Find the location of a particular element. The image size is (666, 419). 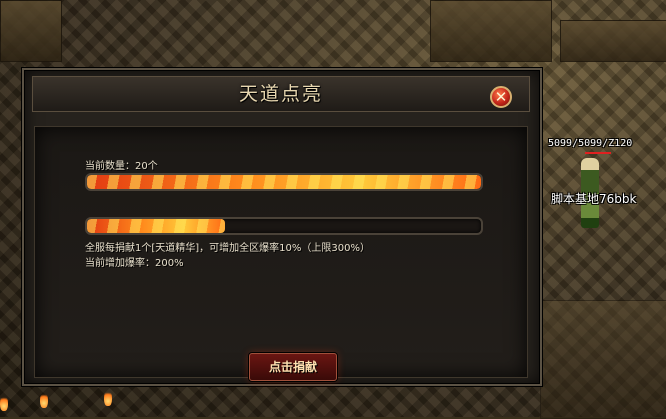

count-progress-fill is located at coordinates (284, 182).